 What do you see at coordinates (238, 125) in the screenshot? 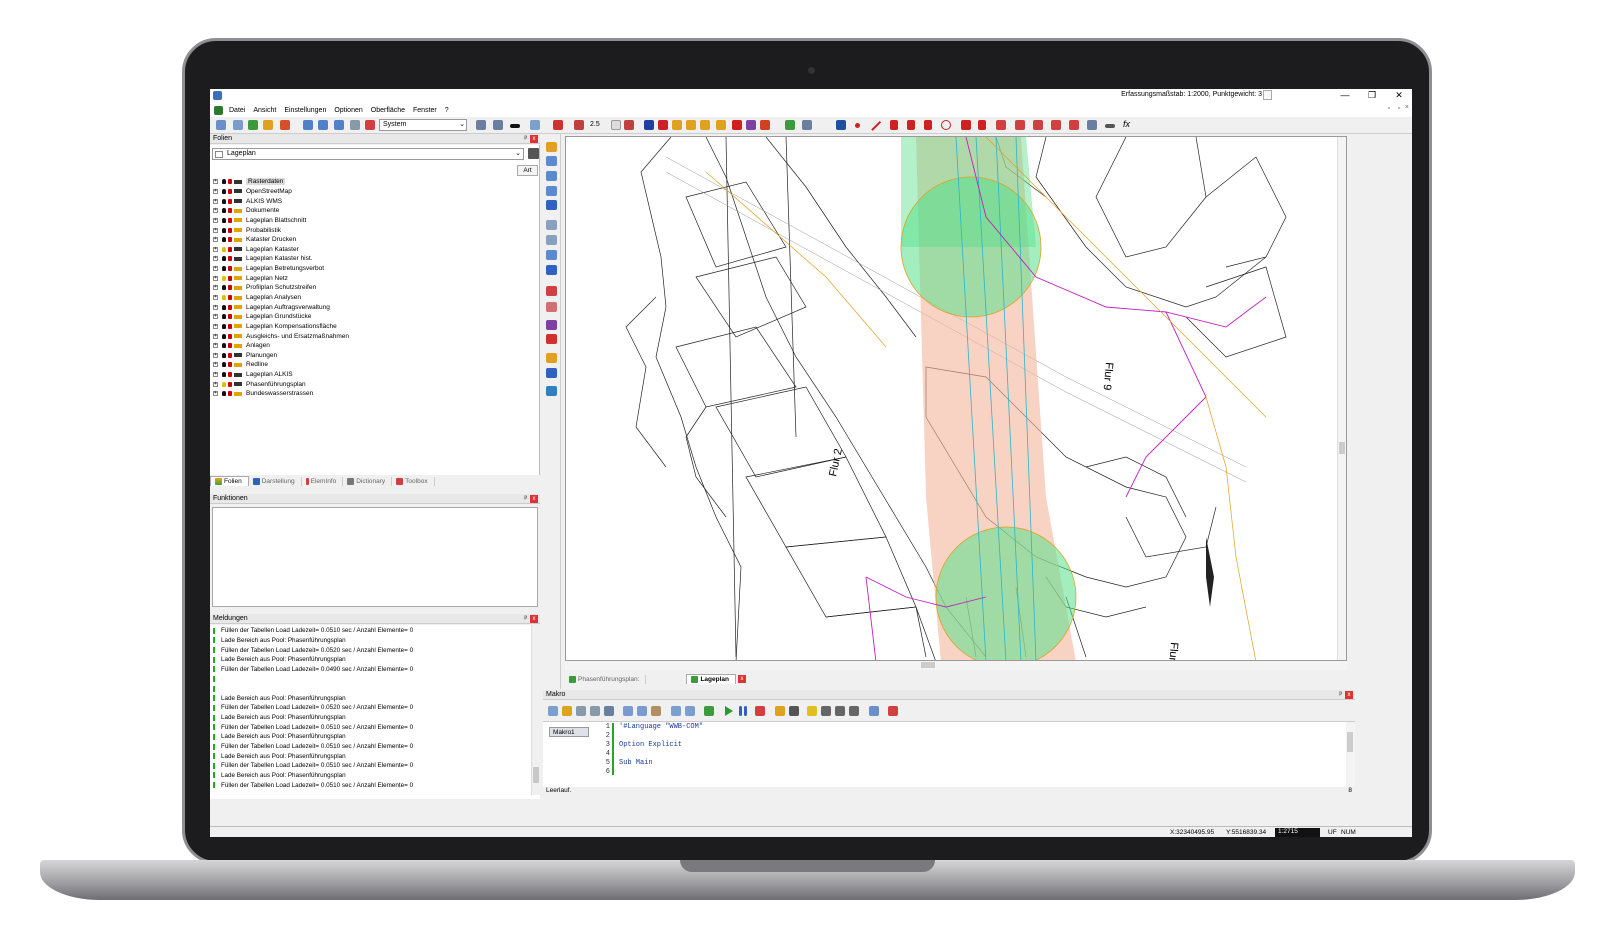
I see `properties-icon` at bounding box center [238, 125].